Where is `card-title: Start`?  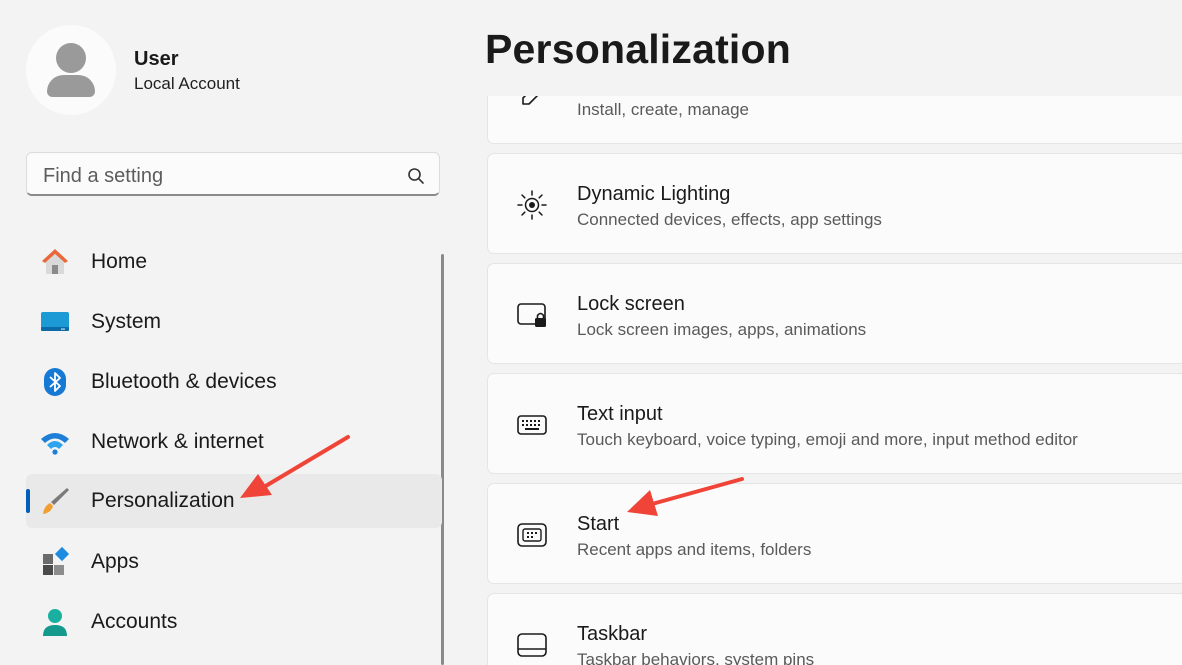
card-title: Start is located at coordinates (598, 524).